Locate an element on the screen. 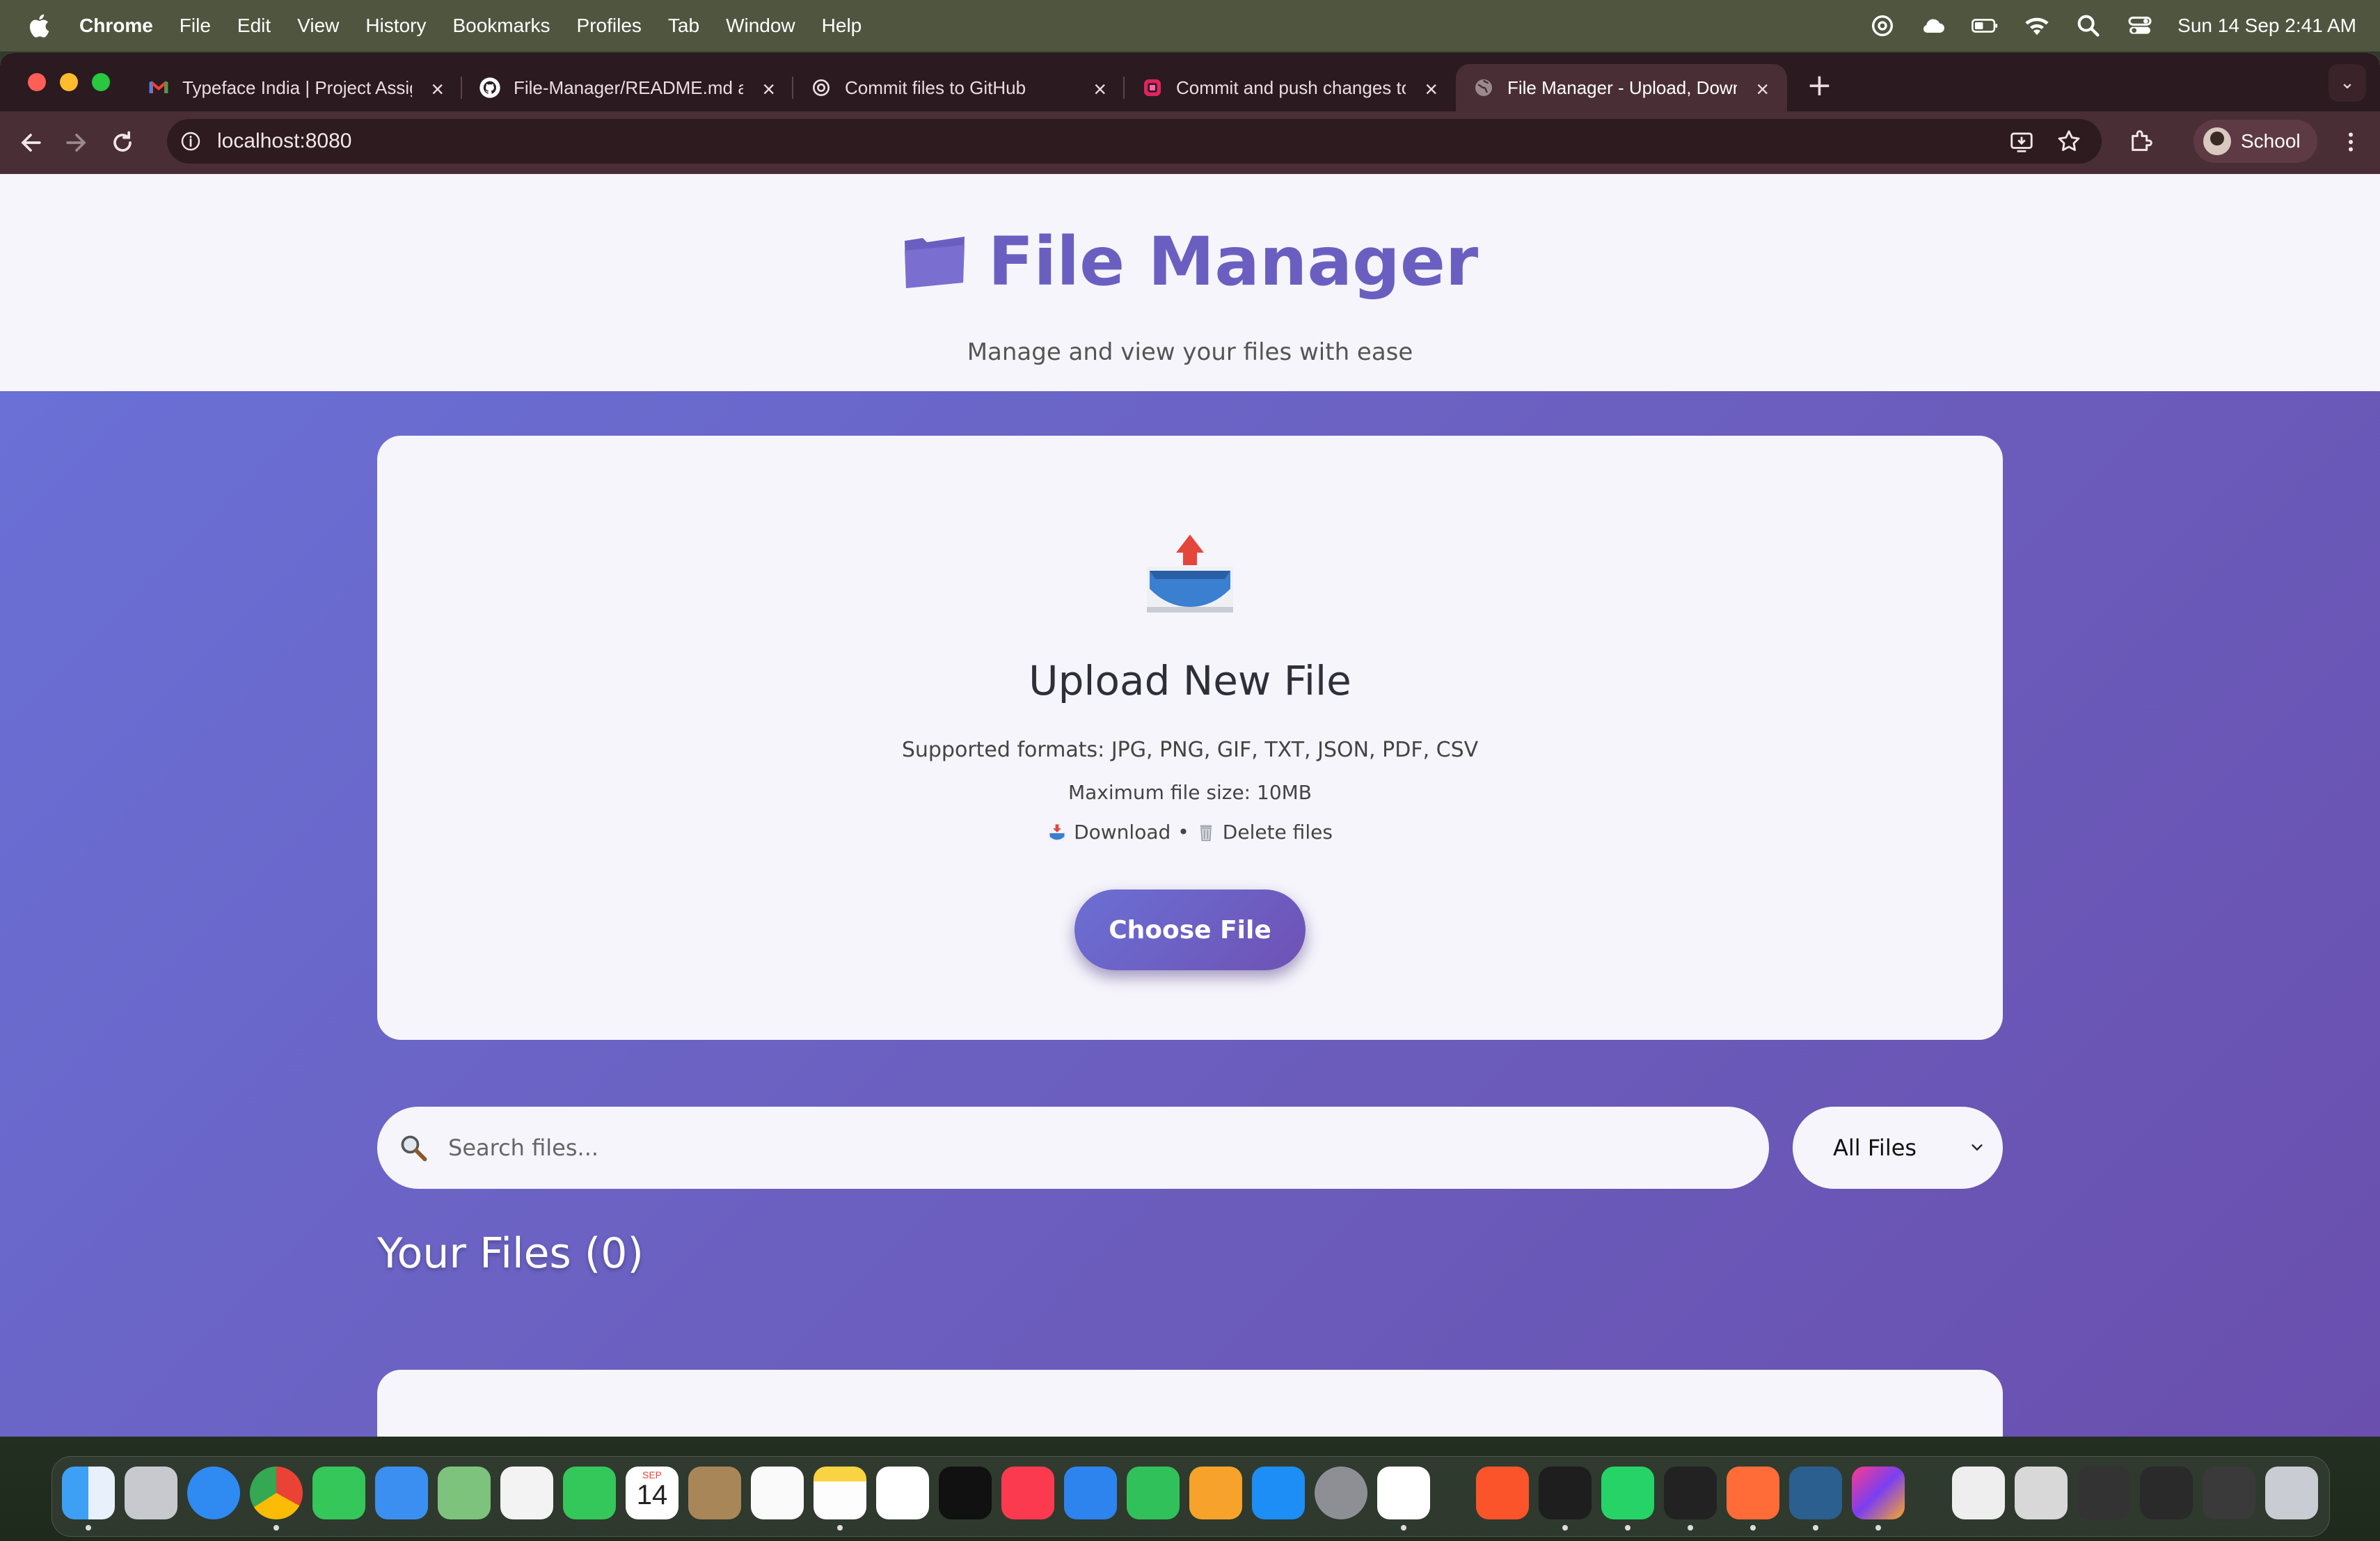 The image size is (2380, 1541). install-app-icon is located at coordinates (2021, 141).